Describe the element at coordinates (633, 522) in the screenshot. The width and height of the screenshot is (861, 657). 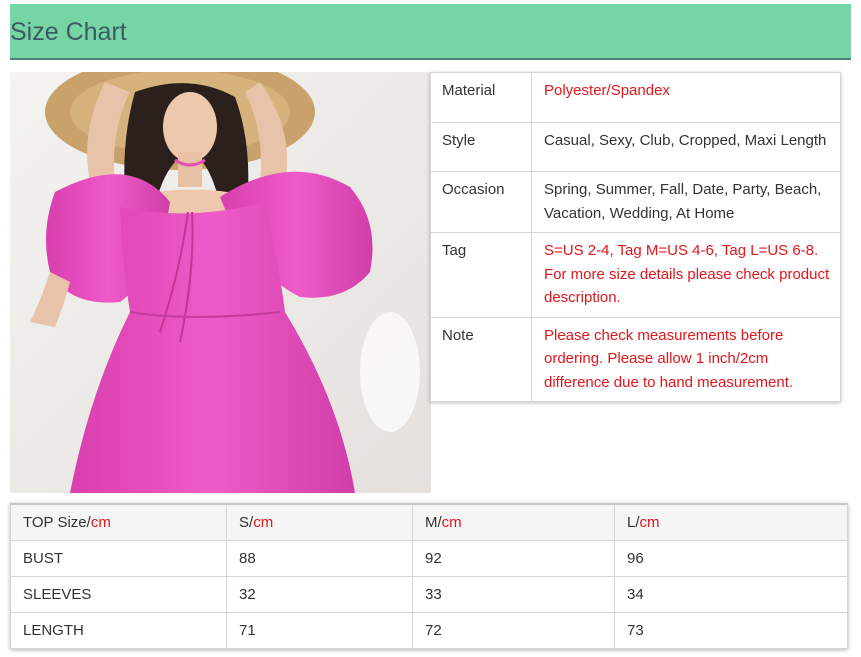
I see `header-label: L/` at that location.